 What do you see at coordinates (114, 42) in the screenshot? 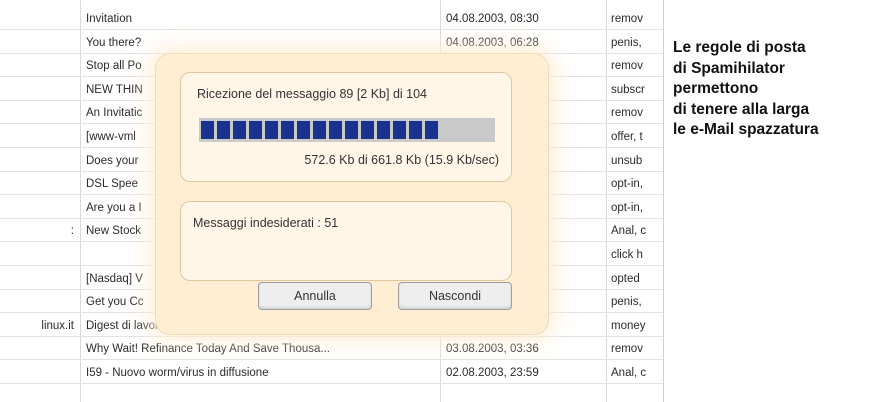
I see `row-subject: You there?` at bounding box center [114, 42].